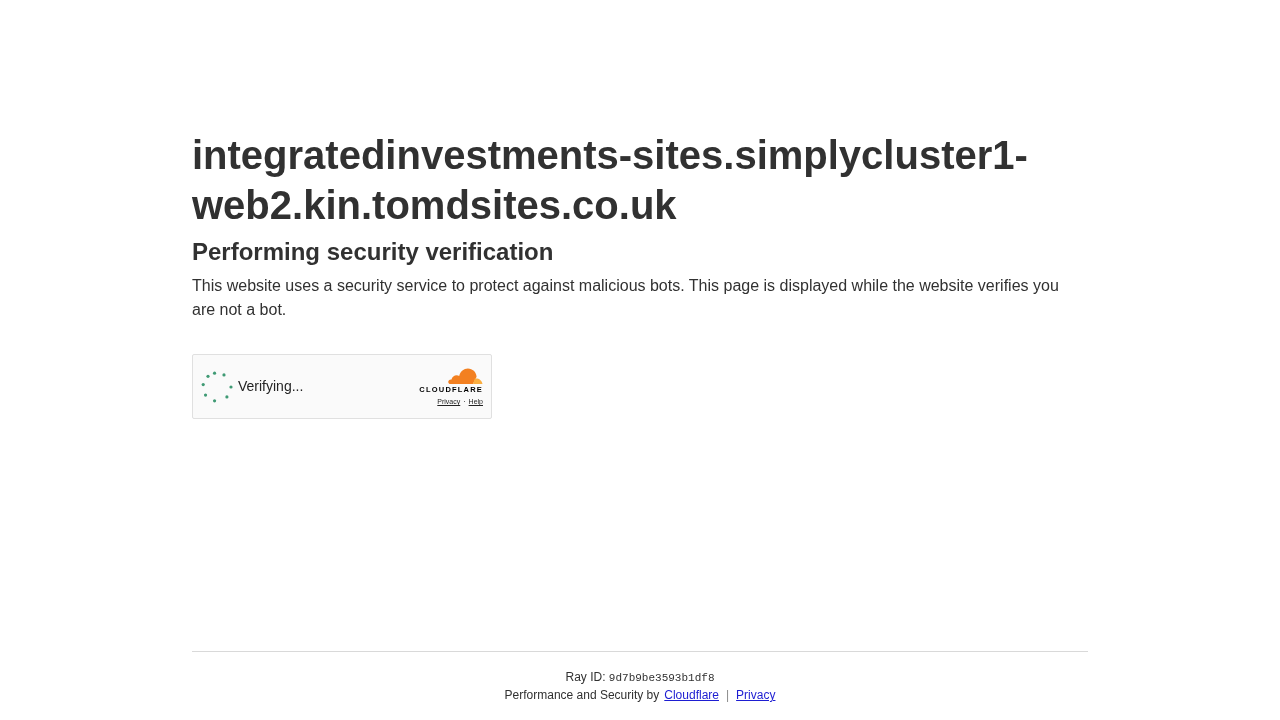  Describe the element at coordinates (464, 376) in the screenshot. I see `cloud-logo-icon` at that location.